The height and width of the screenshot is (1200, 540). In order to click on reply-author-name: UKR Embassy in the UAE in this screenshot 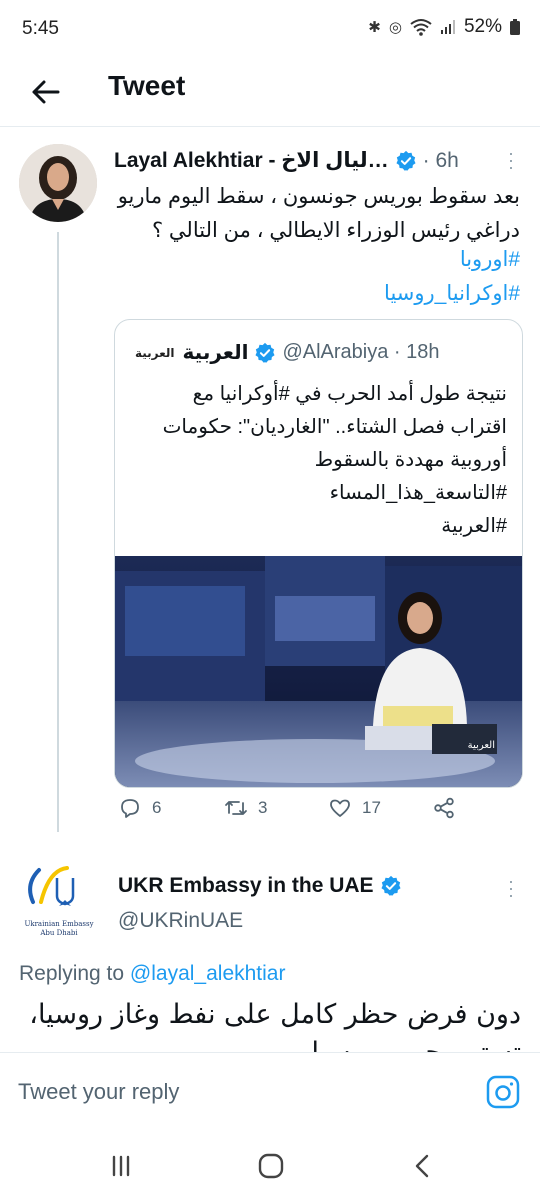, I will do `click(246, 886)`.